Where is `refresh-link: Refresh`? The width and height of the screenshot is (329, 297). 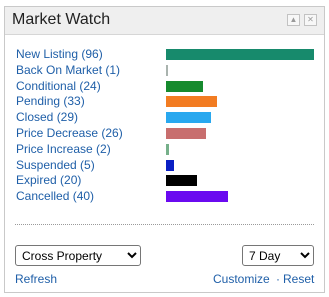
refresh-link: Refresh is located at coordinates (36, 279).